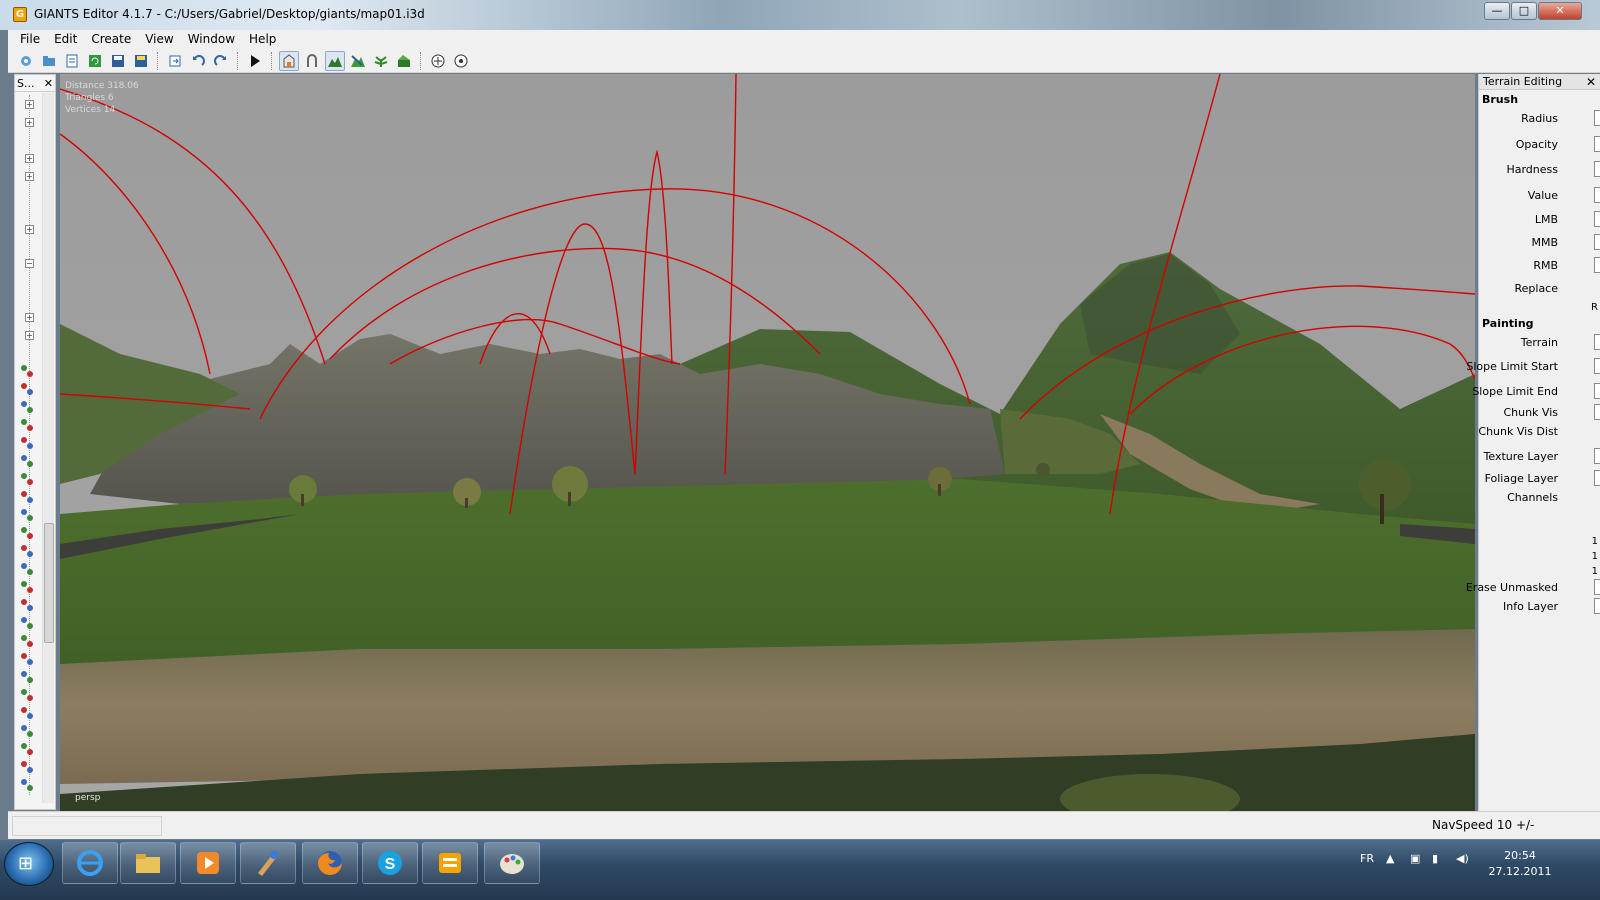  What do you see at coordinates (49, 583) in the screenshot?
I see `scrollbar-thumb` at bounding box center [49, 583].